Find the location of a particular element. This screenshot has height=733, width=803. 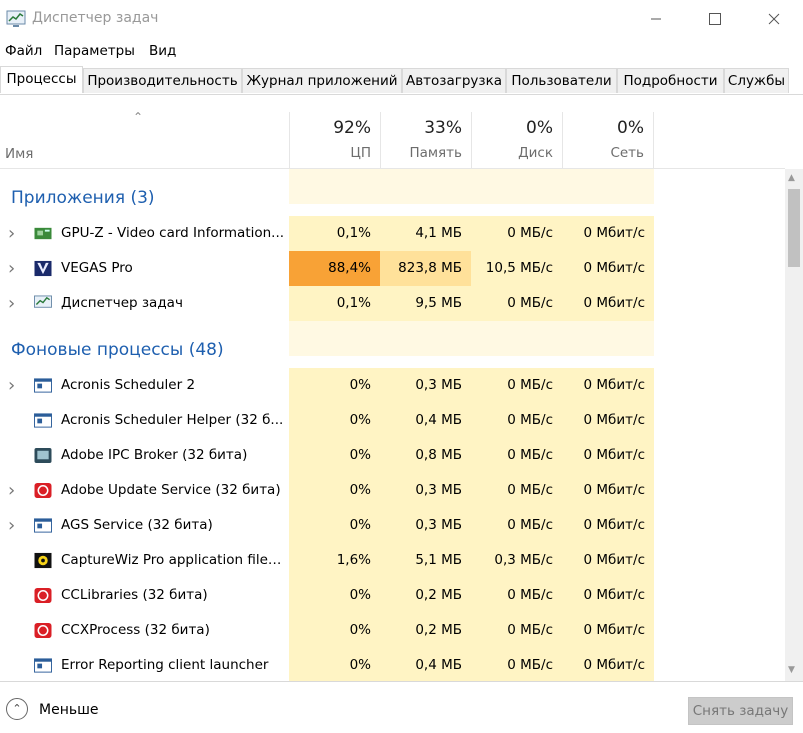

end-task-button: Снять задачу is located at coordinates (740, 711).